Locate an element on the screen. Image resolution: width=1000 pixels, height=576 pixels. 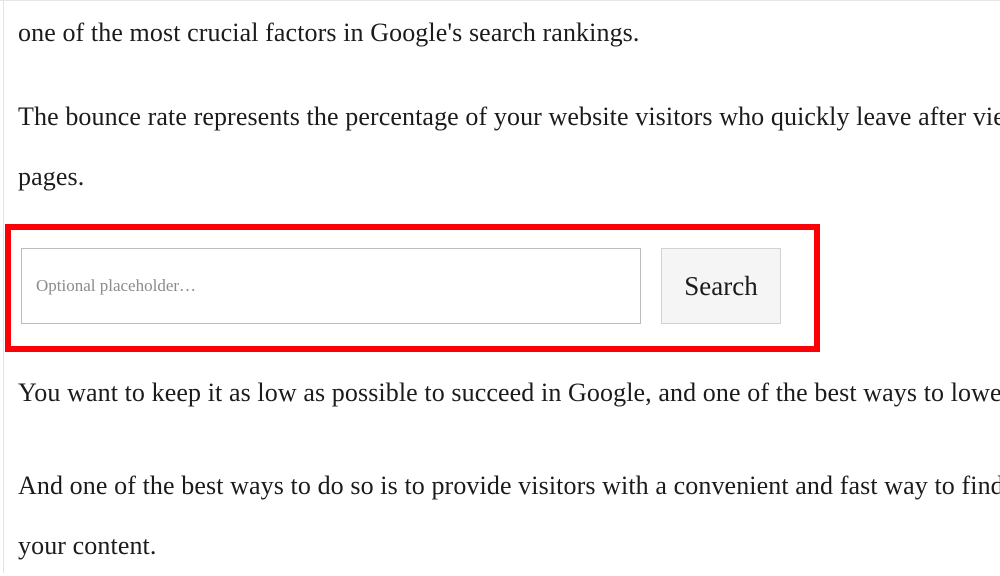
search-form: Search is located at coordinates (401, 286).